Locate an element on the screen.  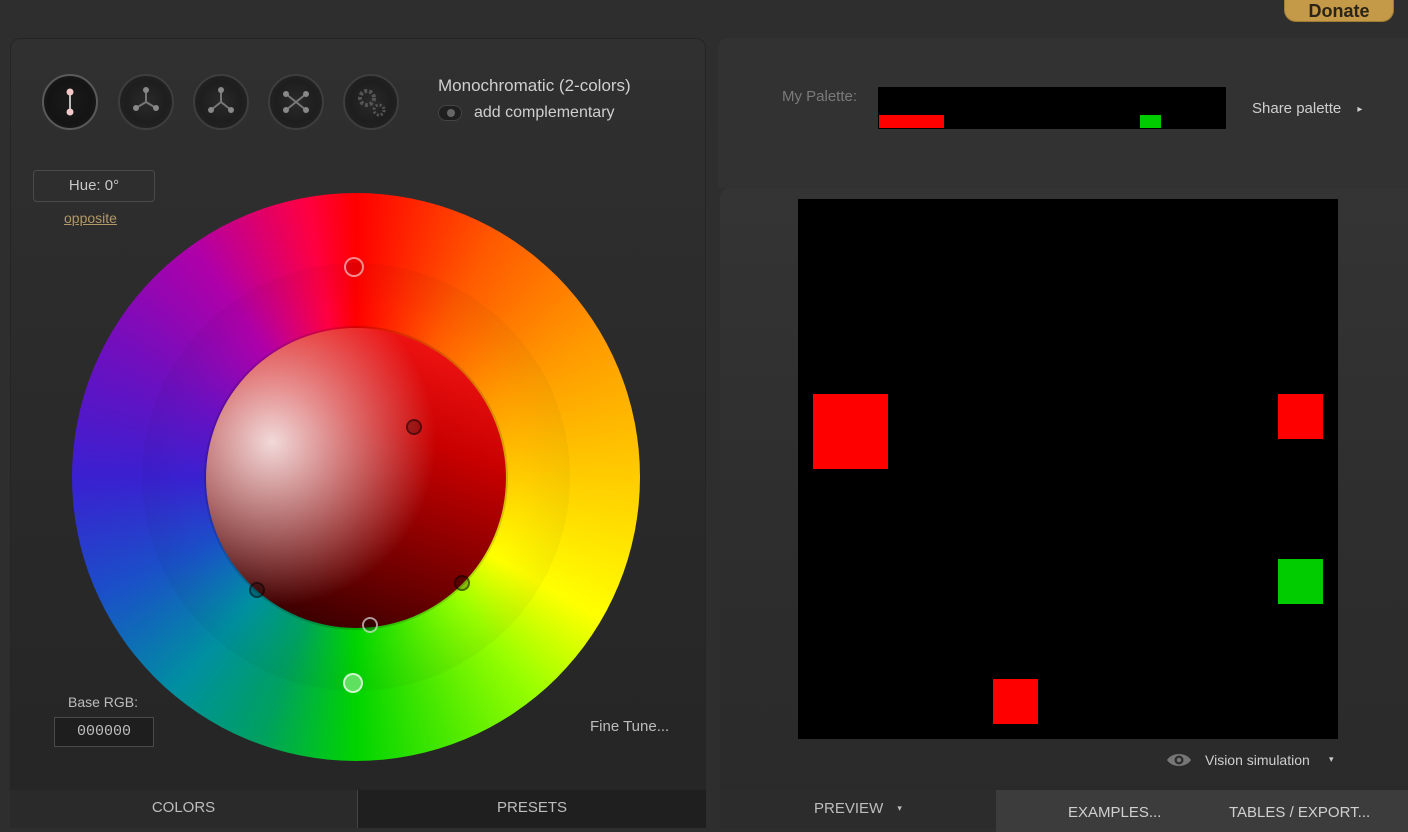
triad-dial-icon is located at coordinates (221, 100).